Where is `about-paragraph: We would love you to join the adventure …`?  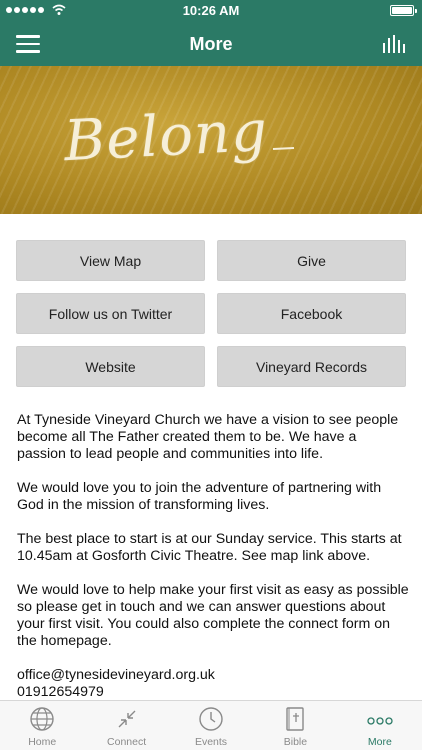
about-paragraph: We would love you to join the adventure … is located at coordinates (199, 496).